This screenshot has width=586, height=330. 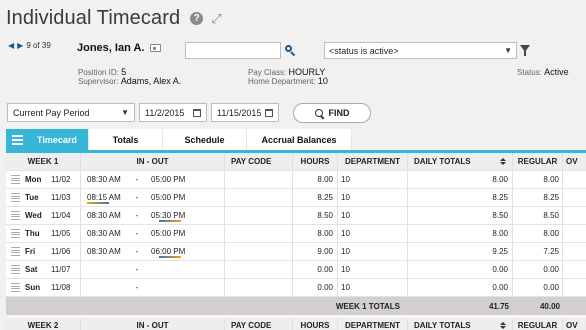 What do you see at coordinates (460, 251) in the screenshot?
I see `daily-total-cell: 9.25` at bounding box center [460, 251].